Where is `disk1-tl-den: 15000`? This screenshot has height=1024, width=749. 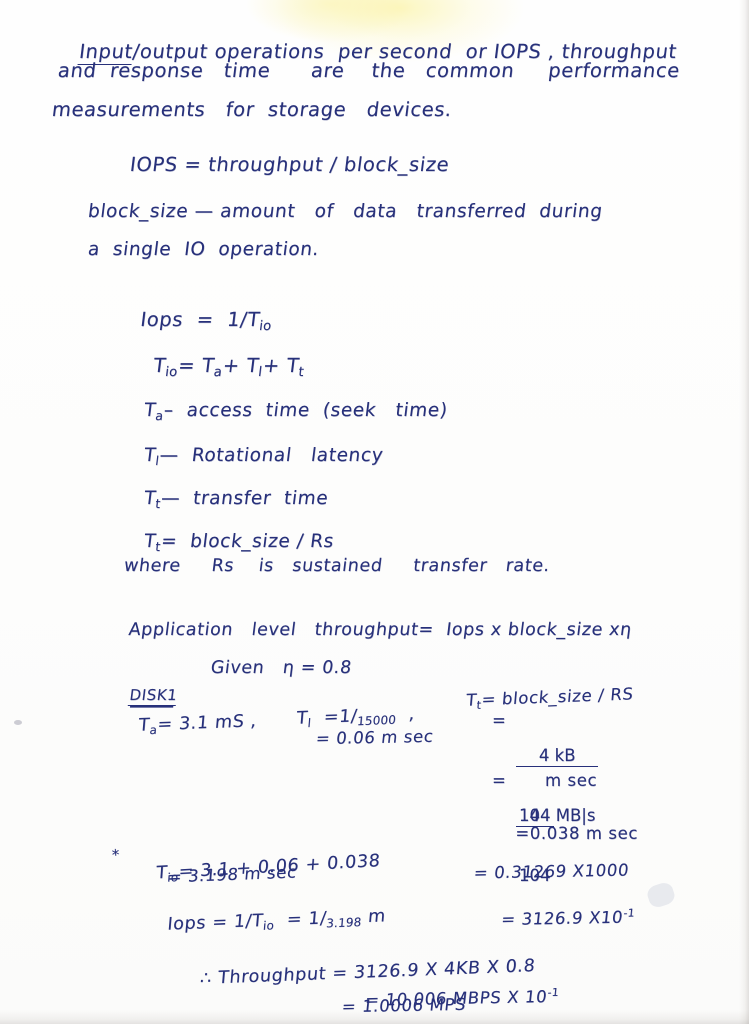
disk1-tl-den: 15000 is located at coordinates (376, 721).